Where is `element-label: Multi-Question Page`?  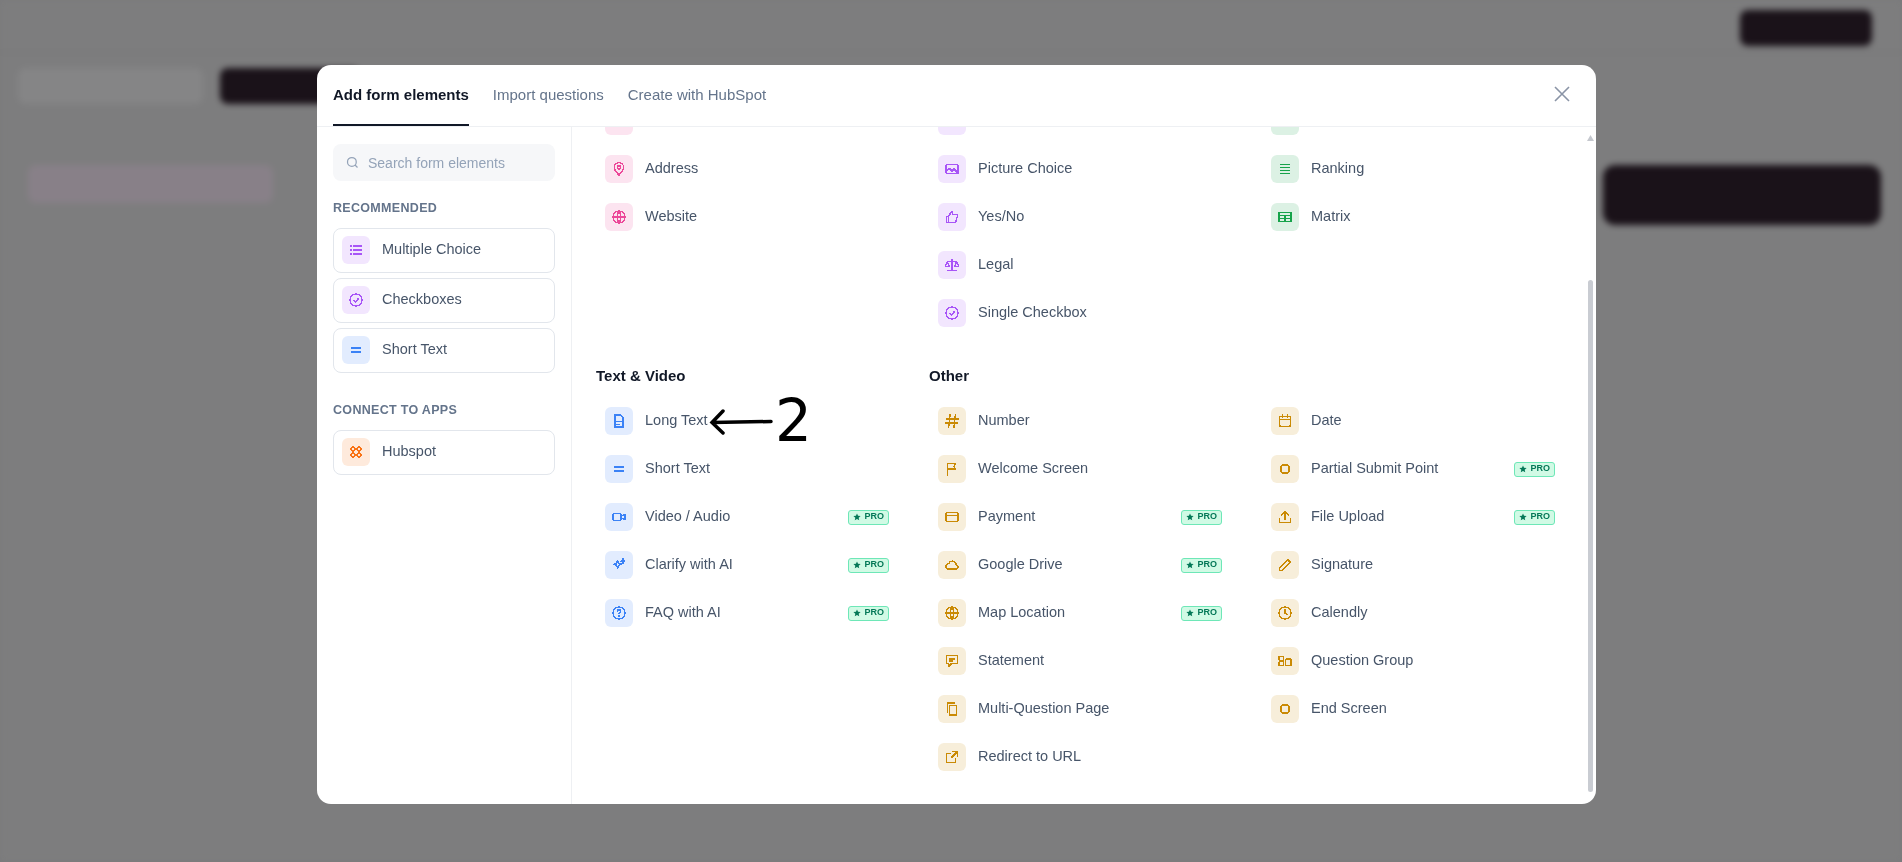 element-label: Multi-Question Page is located at coordinates (1044, 709).